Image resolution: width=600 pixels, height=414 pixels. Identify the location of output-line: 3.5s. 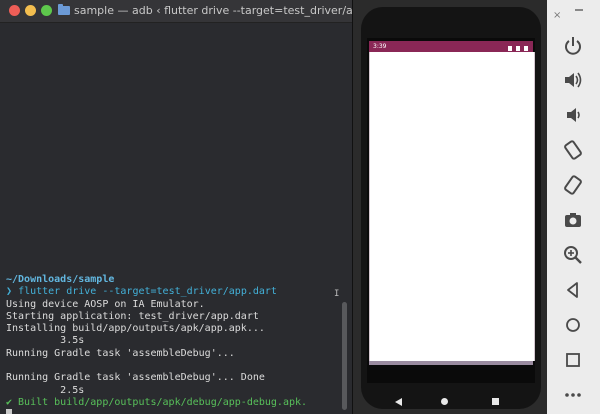
(45, 341).